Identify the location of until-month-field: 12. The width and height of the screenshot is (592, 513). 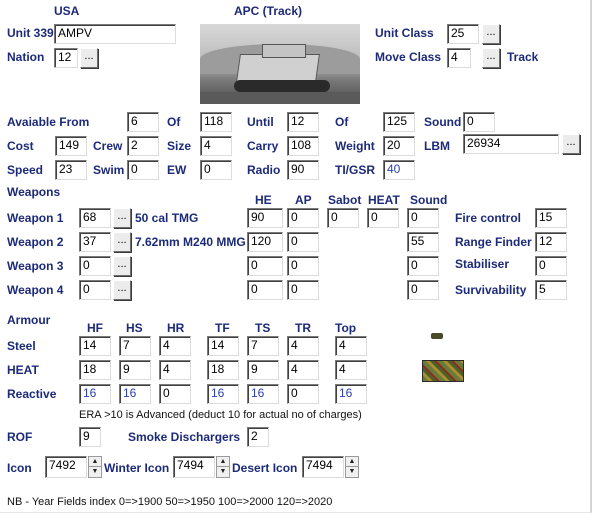
(303, 122).